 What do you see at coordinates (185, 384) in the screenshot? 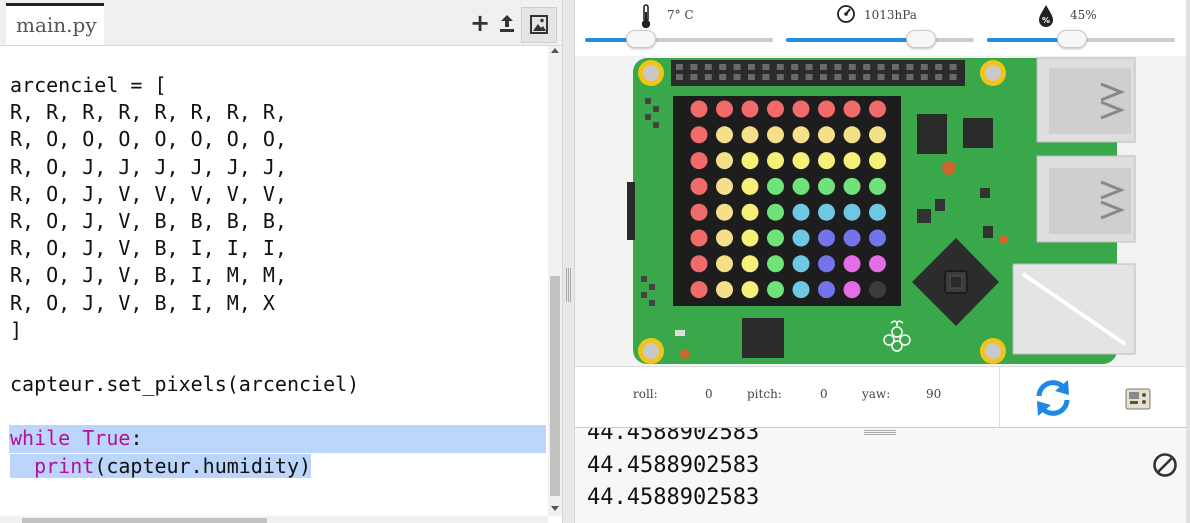
I see `code-line: capteur.set_pixels(arcenciel)` at bounding box center [185, 384].